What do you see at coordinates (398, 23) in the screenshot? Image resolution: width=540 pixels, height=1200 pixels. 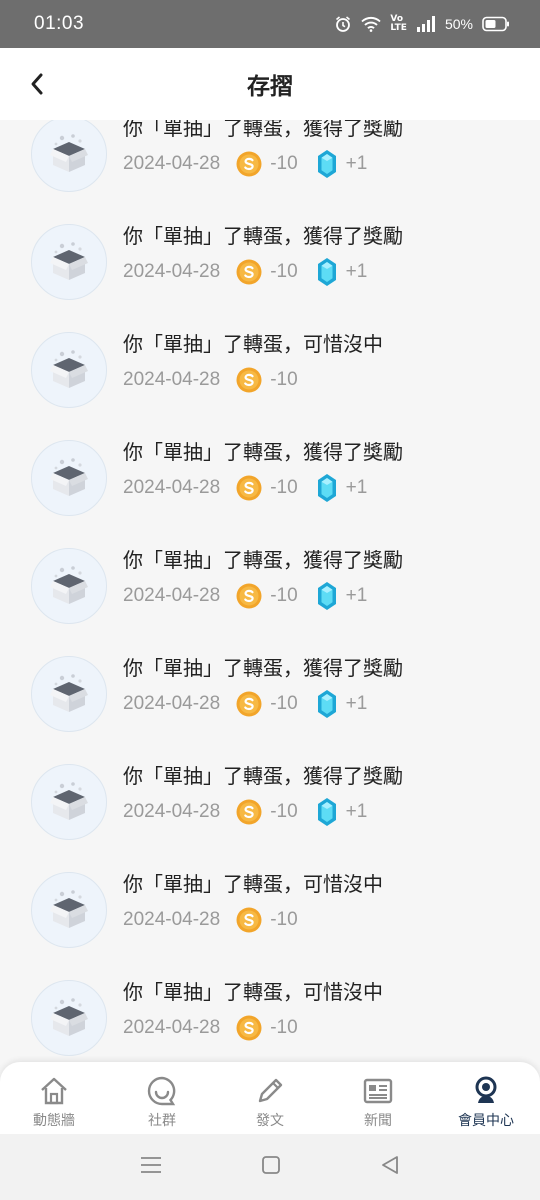 I see `volte-icon: Vo LTE` at bounding box center [398, 23].